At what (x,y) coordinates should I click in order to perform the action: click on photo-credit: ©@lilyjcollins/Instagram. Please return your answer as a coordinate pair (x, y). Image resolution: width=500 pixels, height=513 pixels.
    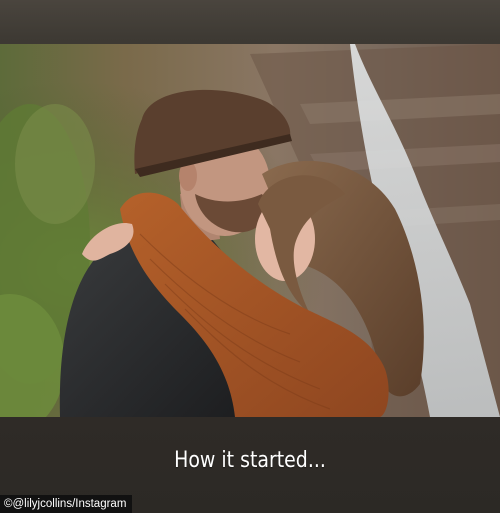
    Looking at the image, I should click on (66, 504).